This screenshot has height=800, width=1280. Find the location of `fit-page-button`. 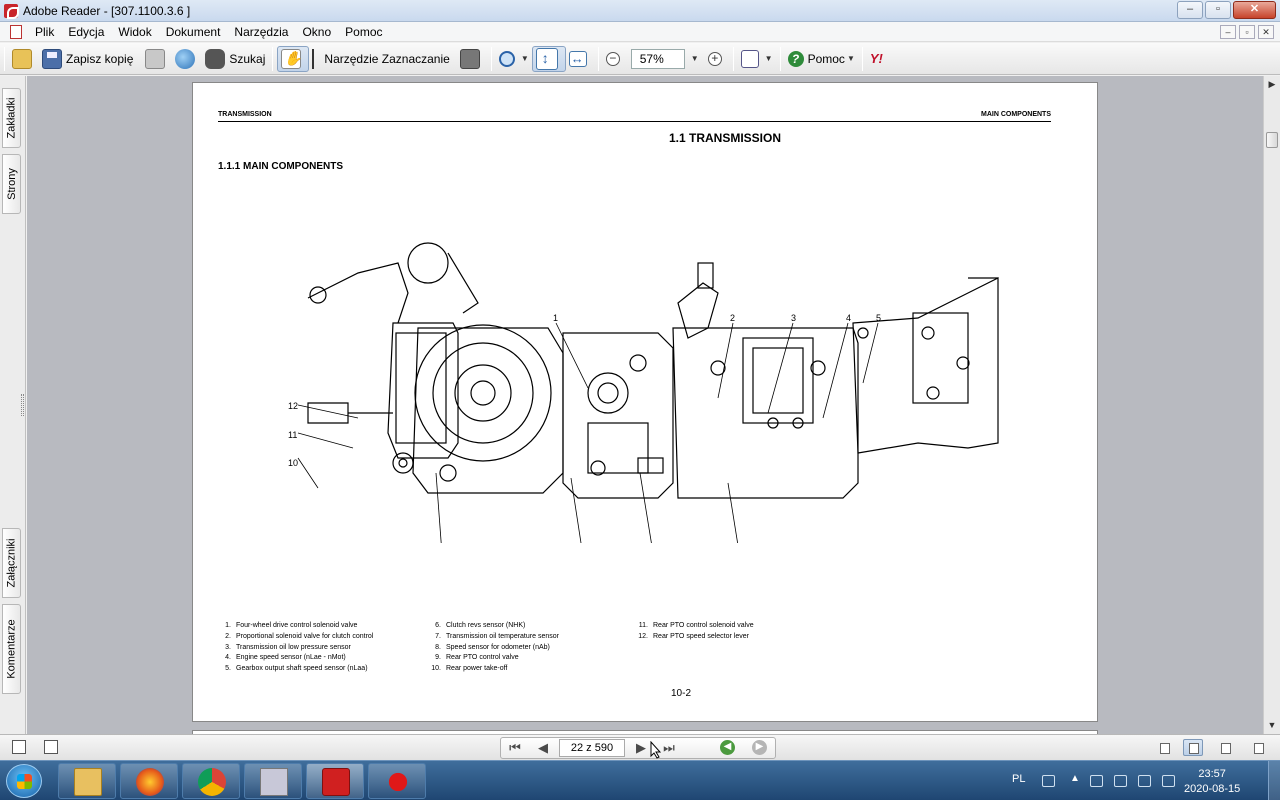

fit-page-button is located at coordinates (548, 58).